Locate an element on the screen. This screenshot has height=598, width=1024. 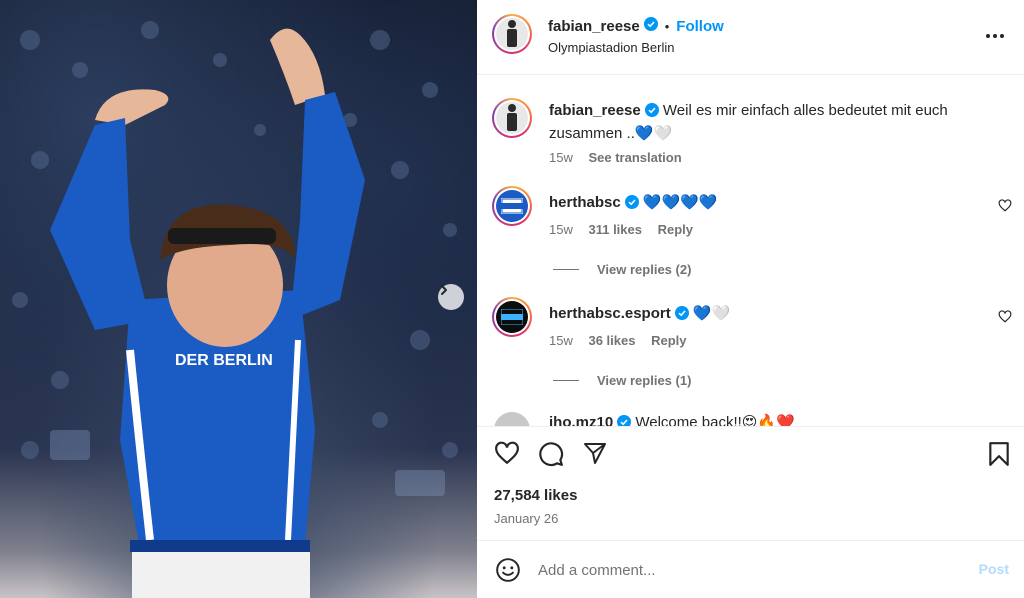
comment-username: herthabsc.esport is located at coordinates (610, 313).